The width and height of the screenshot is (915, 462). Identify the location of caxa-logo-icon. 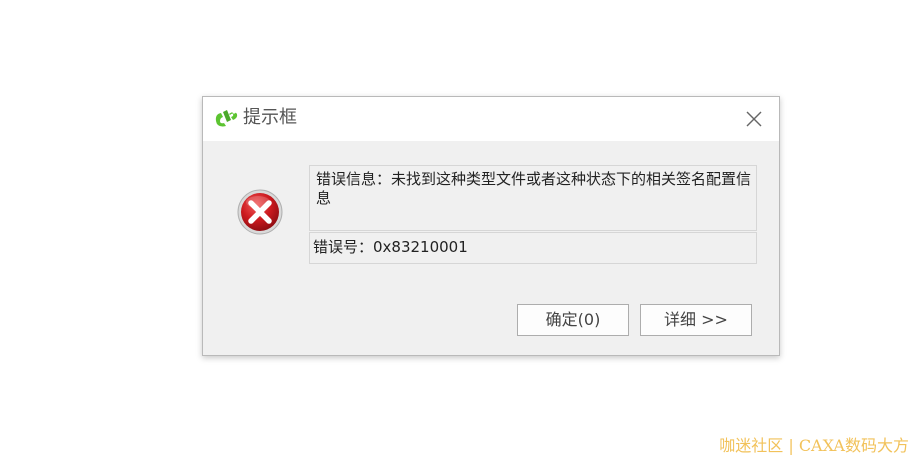
(226, 118).